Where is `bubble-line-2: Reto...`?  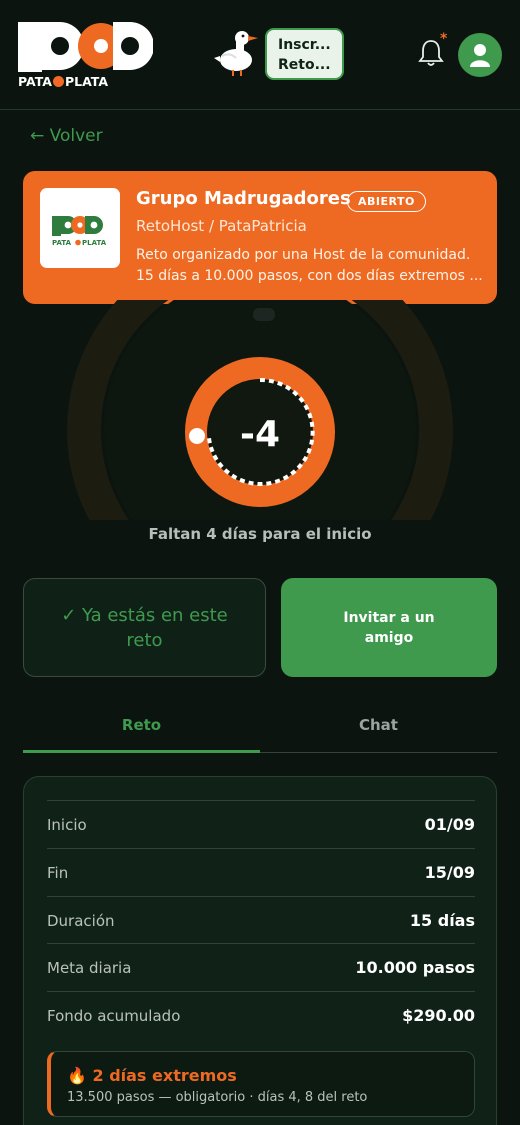 bubble-line-2: Reto... is located at coordinates (304, 65).